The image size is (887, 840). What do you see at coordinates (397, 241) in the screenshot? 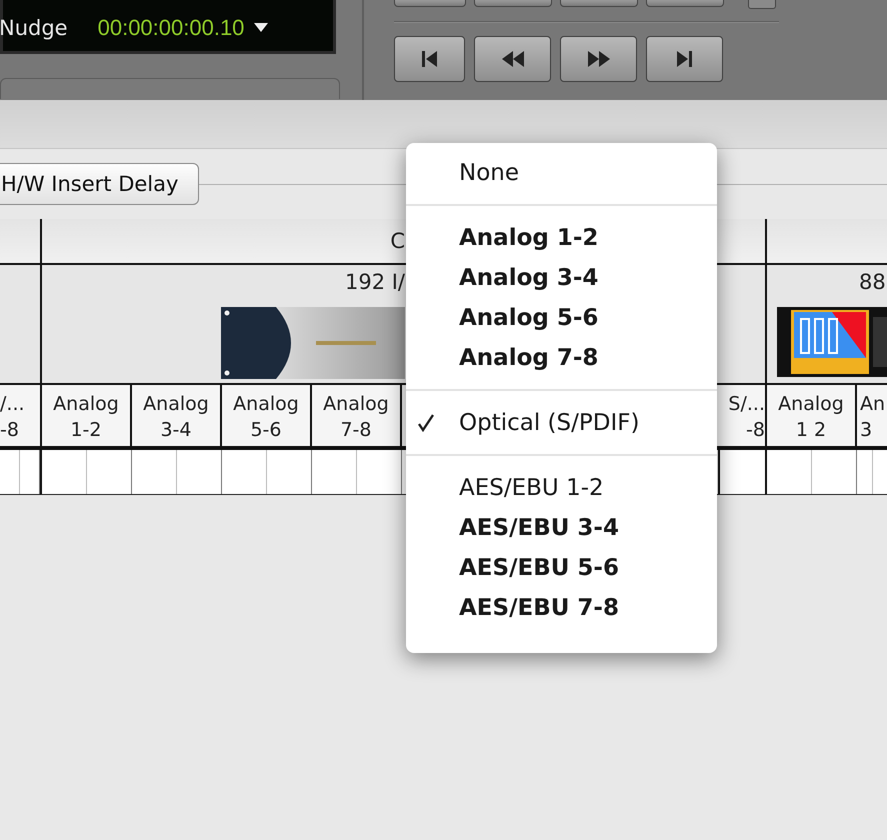
I see `group-header: C` at bounding box center [397, 241].